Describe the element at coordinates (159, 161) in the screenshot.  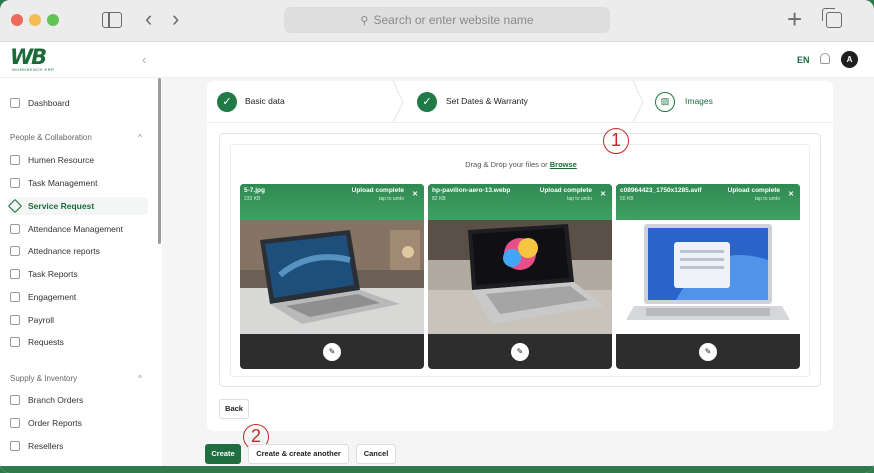
I see `sidebar-scrollbar` at that location.